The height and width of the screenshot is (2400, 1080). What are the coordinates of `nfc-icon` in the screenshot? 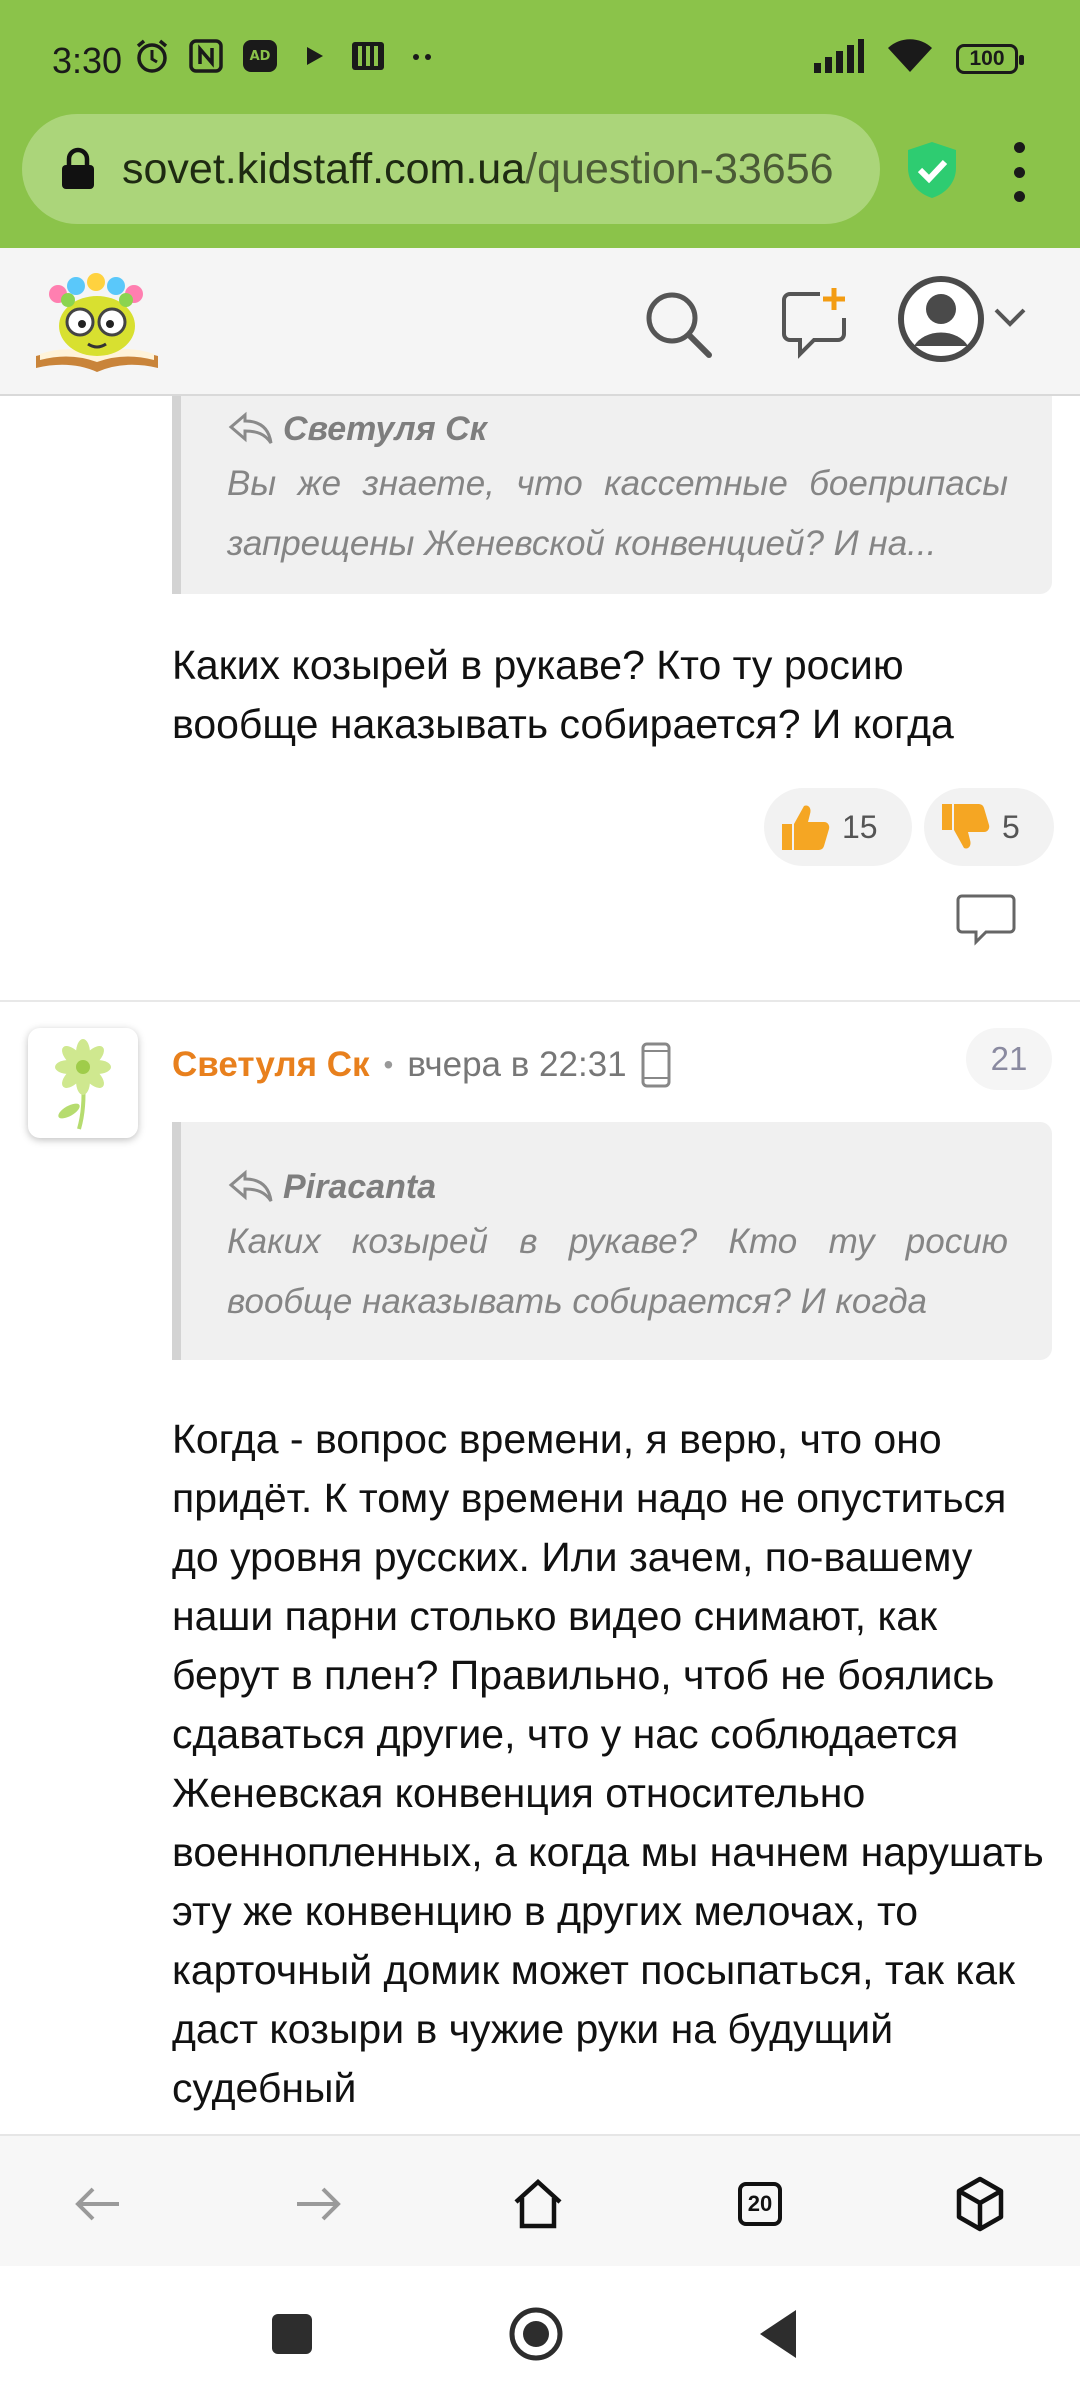 It's located at (206, 56).